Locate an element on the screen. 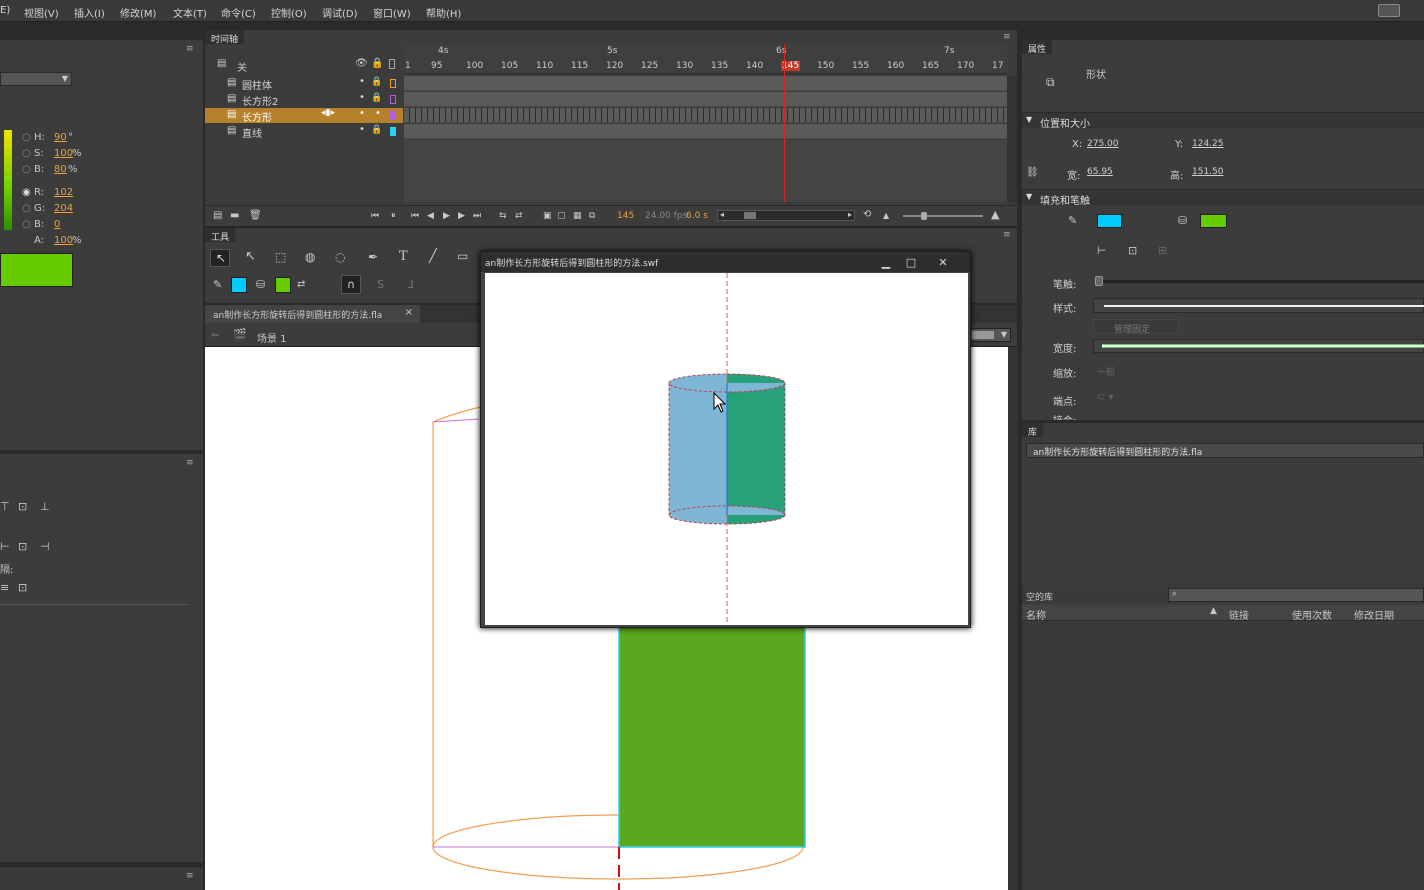 Image resolution: width=1424 pixels, height=890 pixels. distribute-center-icon: ⊡ is located at coordinates (22, 546).